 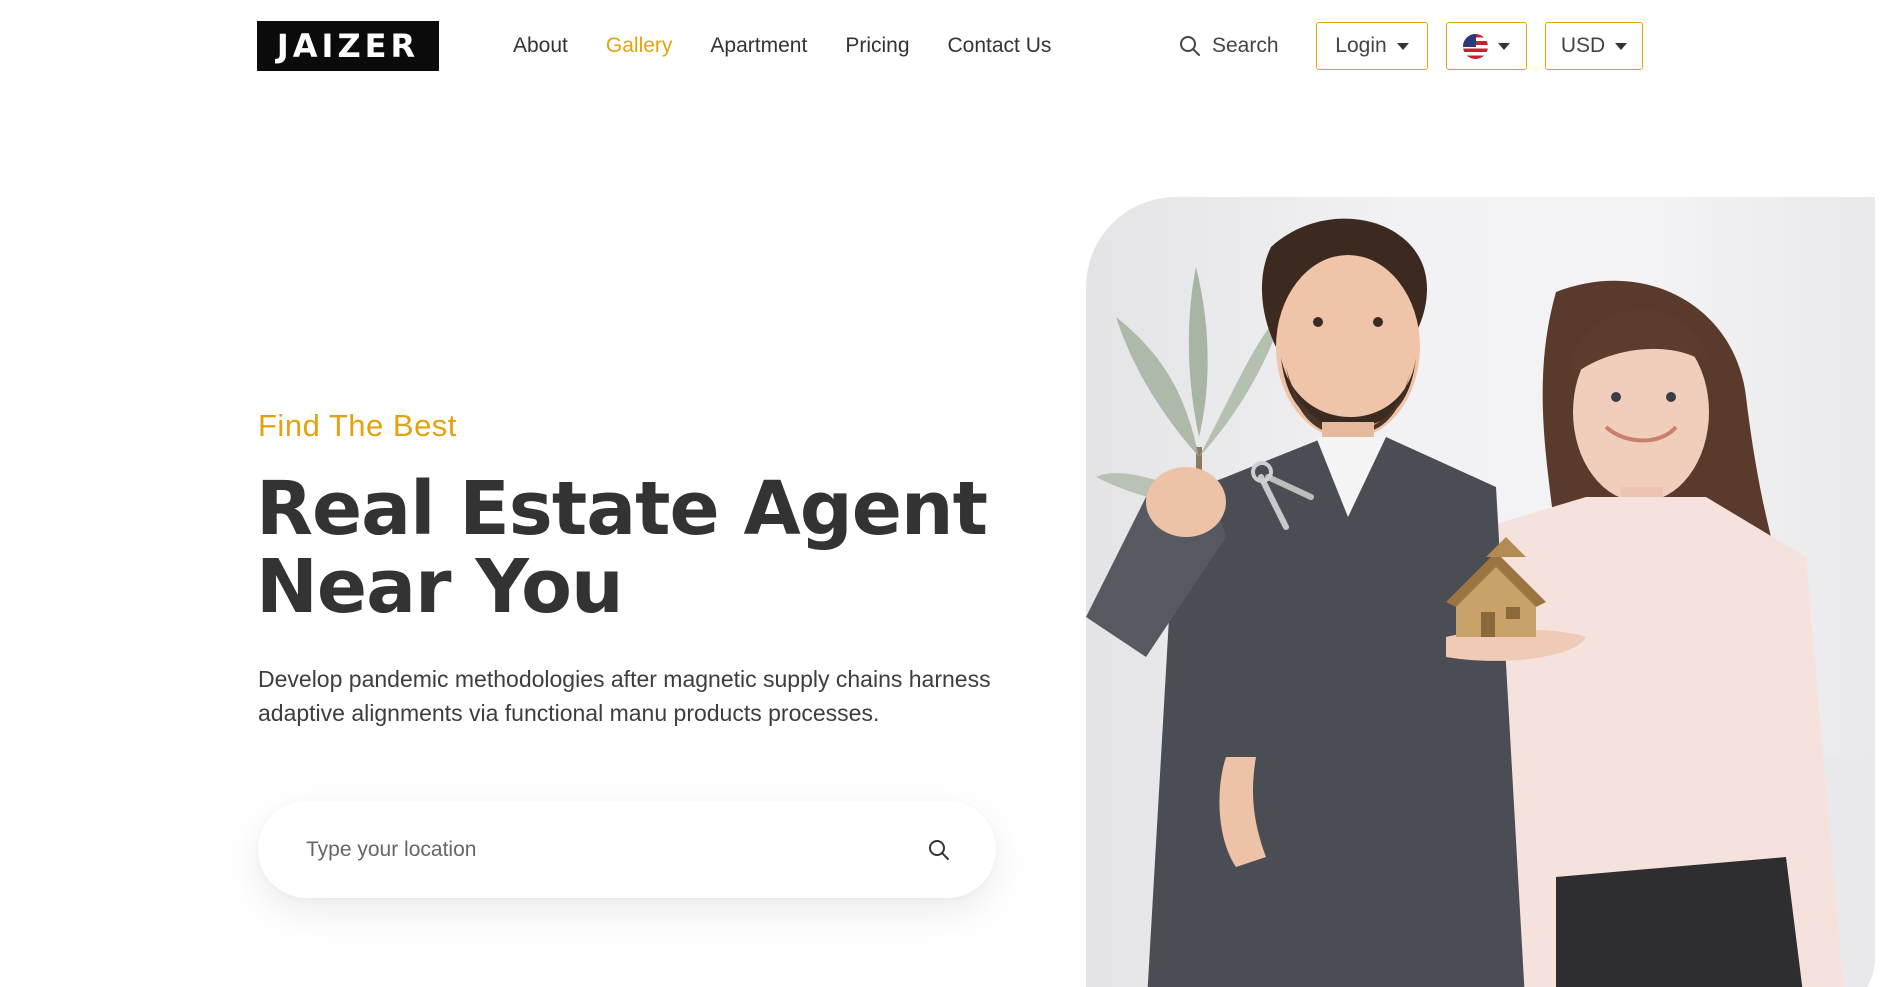 I want to click on currency-dropdown: USD, so click(x=1594, y=46).